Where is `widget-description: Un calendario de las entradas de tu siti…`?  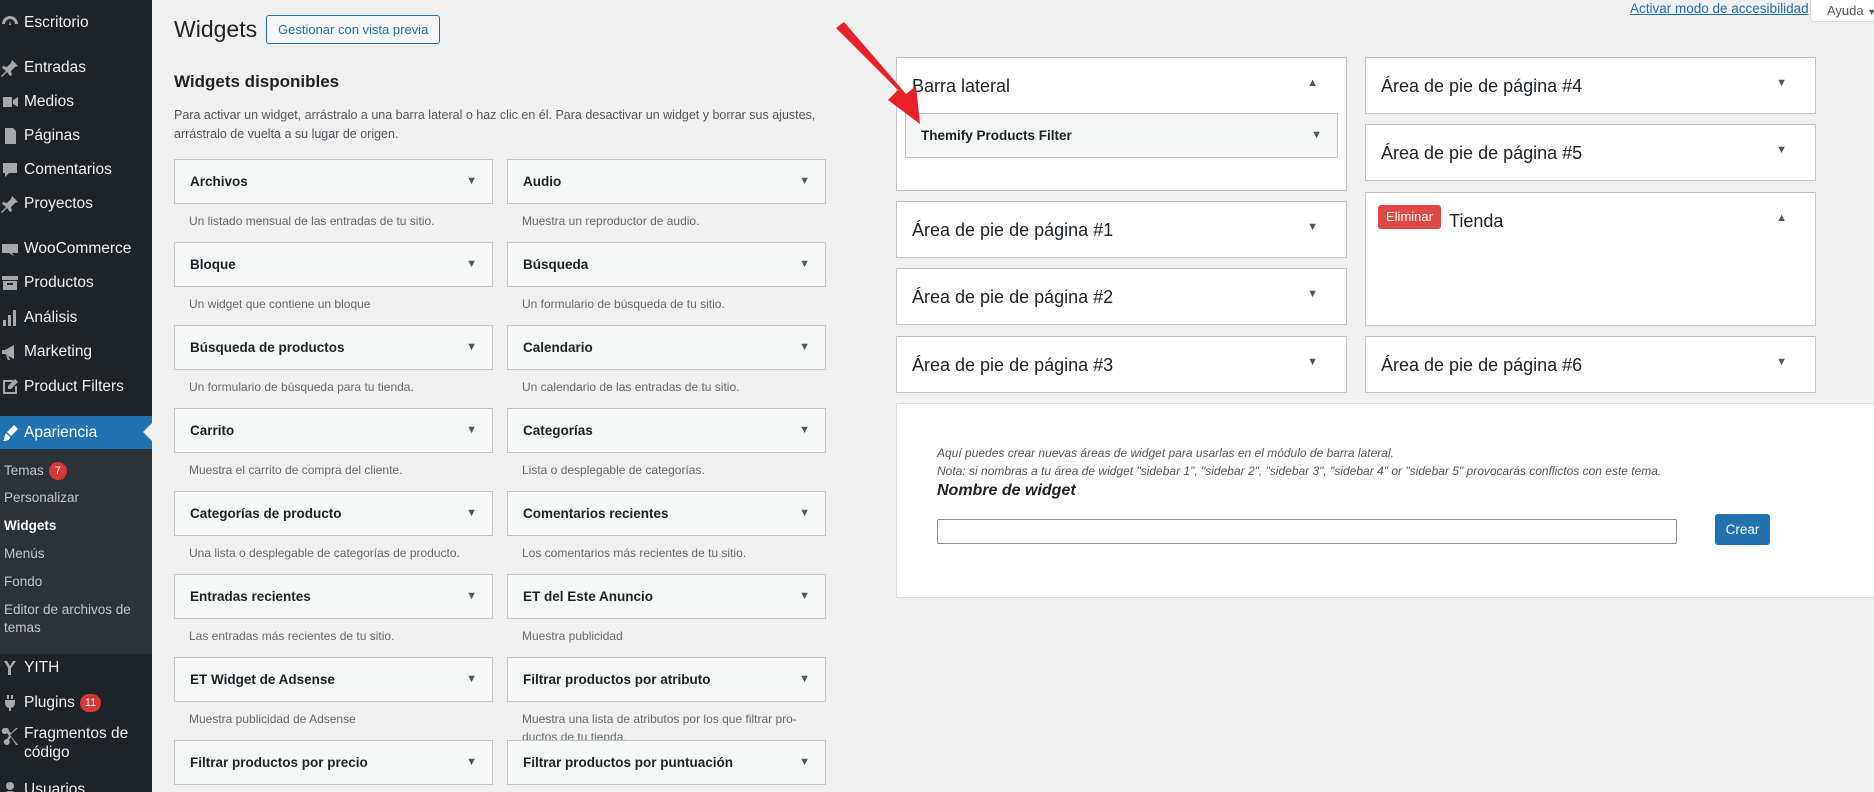 widget-description: Un calendario de las entradas de tu siti… is located at coordinates (631, 387).